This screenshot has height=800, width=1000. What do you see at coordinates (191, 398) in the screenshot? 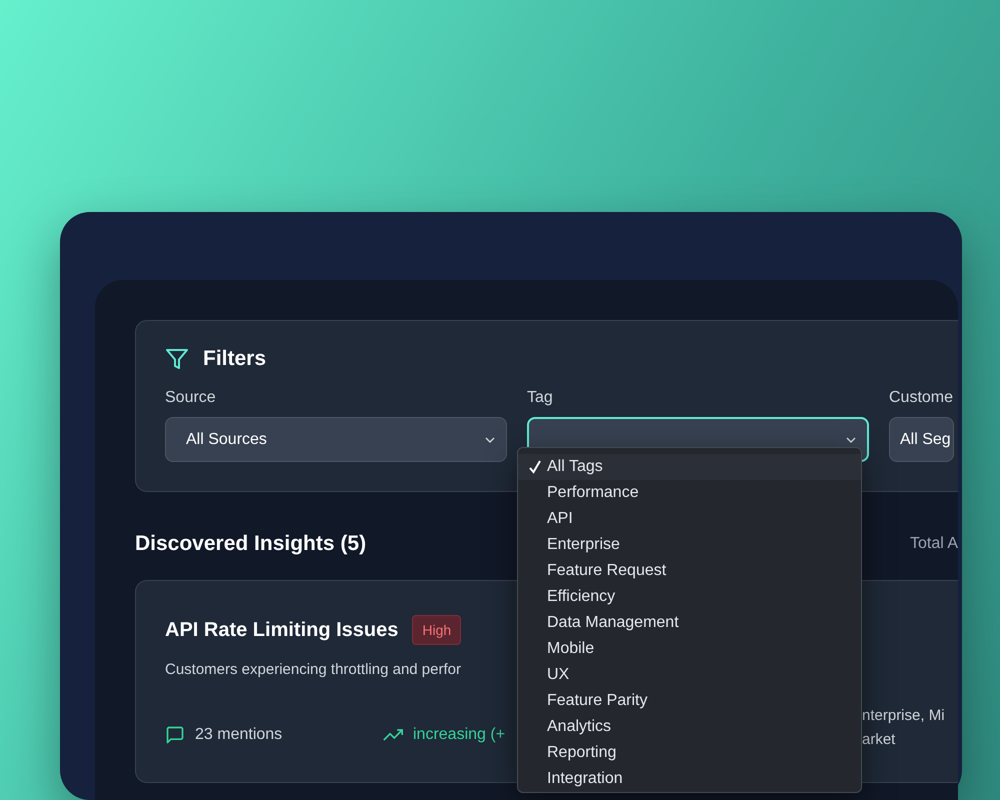
I see `filter-label: Source` at bounding box center [191, 398].